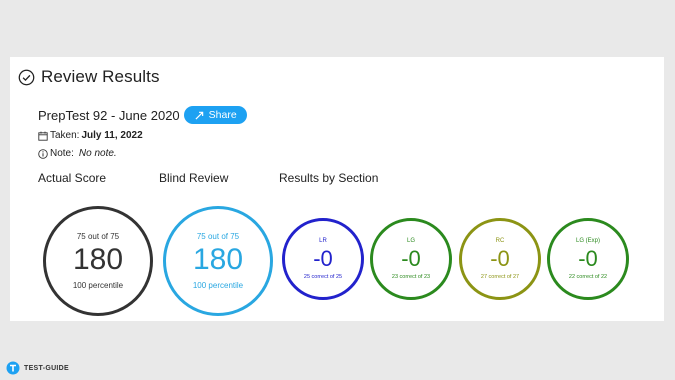  What do you see at coordinates (13, 368) in the screenshot?
I see `test-guide-logo-icon` at bounding box center [13, 368].